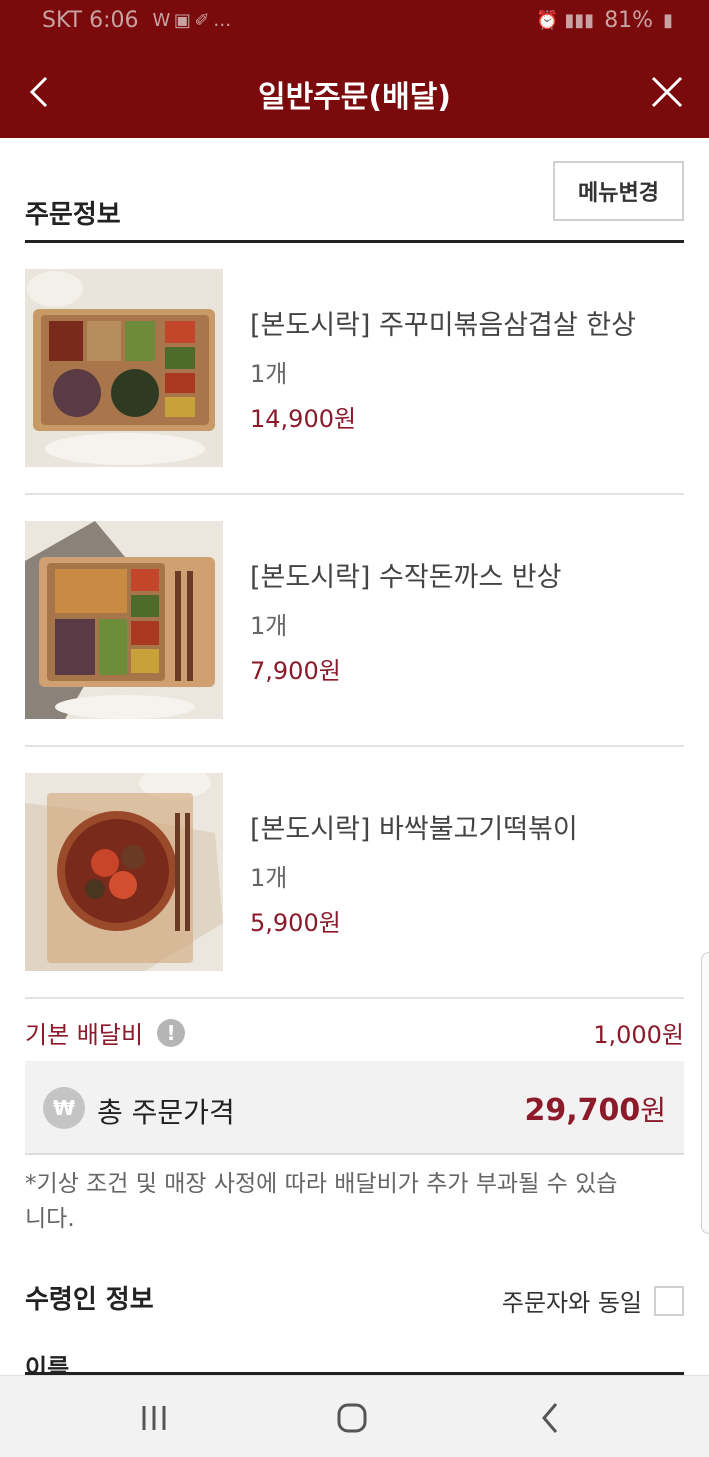 The height and width of the screenshot is (1457, 709). I want to click on order-info-title: 주문정보, so click(73, 215).